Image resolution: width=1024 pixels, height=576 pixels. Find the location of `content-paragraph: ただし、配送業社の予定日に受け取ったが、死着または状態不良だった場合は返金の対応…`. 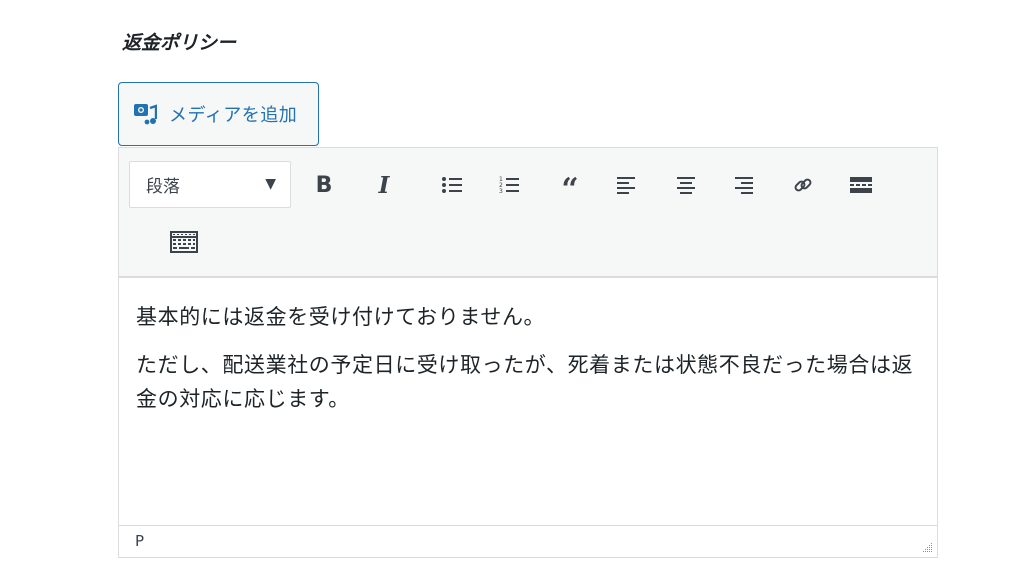

content-paragraph: ただし、配送業社の予定日に受け取ったが、死着または状態不良だった場合は返金の対応… is located at coordinates (525, 382).